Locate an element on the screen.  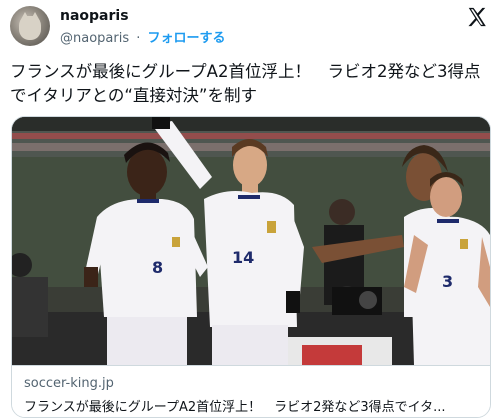
cat-avatar-icon is located at coordinates (30, 28).